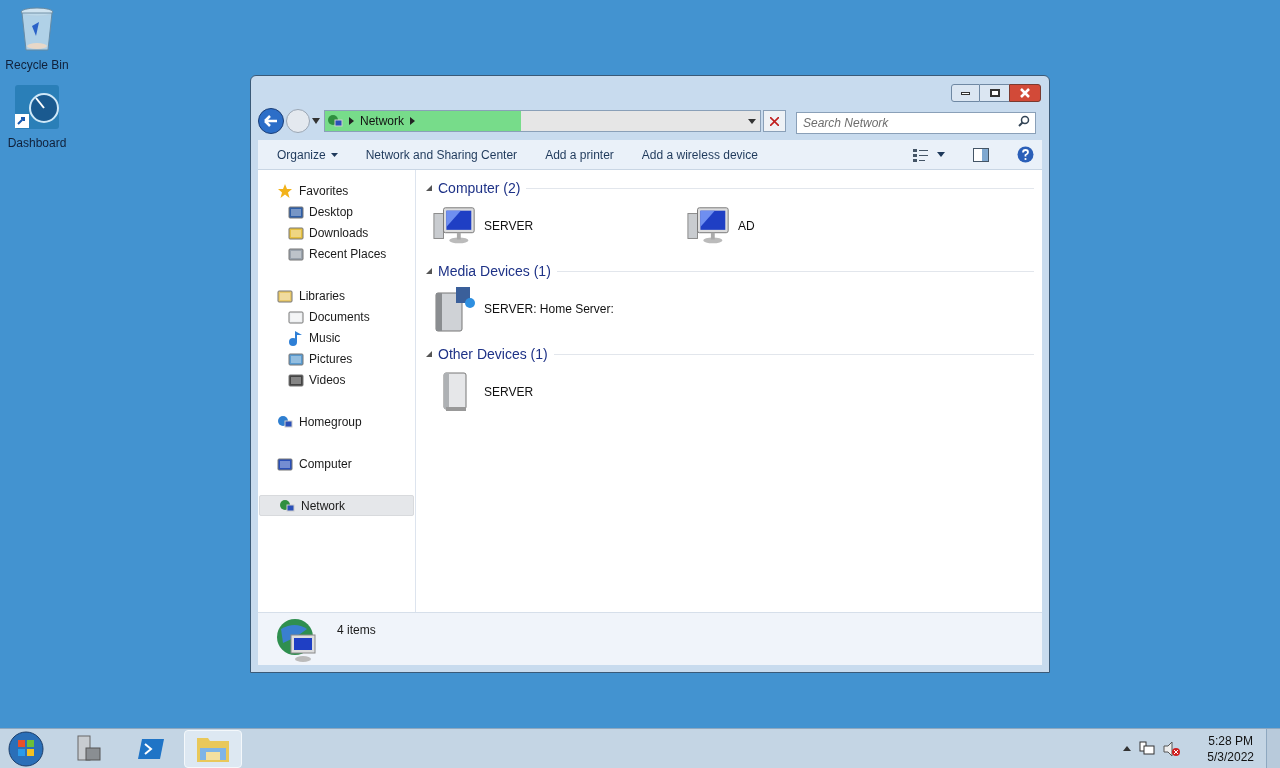 Image resolution: width=1280 pixels, height=768 pixels. I want to click on nav-item: Favorites, so click(336, 190).